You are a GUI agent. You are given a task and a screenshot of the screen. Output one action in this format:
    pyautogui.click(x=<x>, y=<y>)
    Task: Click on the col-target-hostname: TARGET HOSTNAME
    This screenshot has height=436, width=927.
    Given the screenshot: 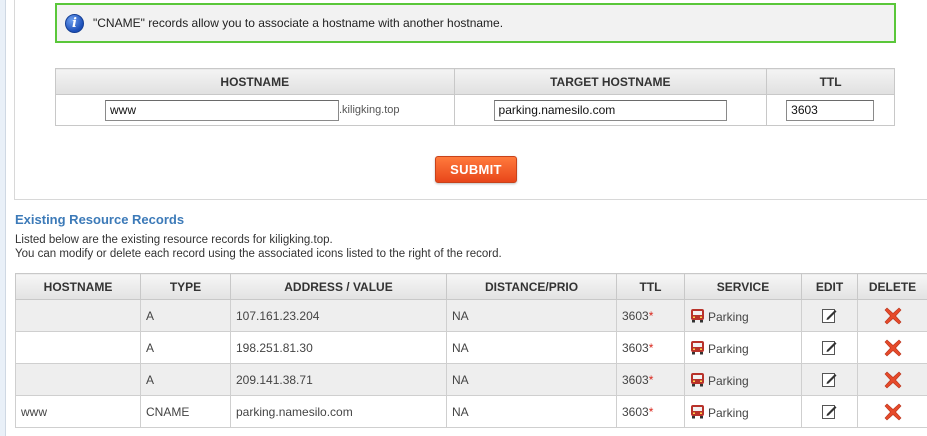 What is the action you would take?
    pyautogui.click(x=610, y=81)
    